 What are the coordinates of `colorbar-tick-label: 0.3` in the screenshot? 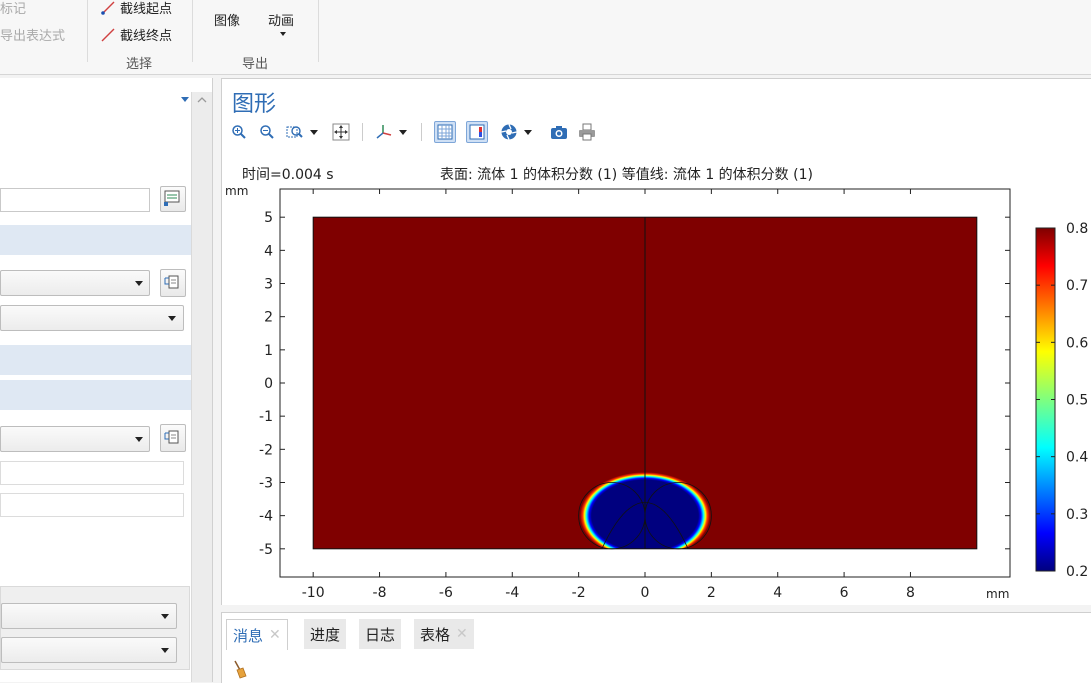 It's located at (1077, 515).